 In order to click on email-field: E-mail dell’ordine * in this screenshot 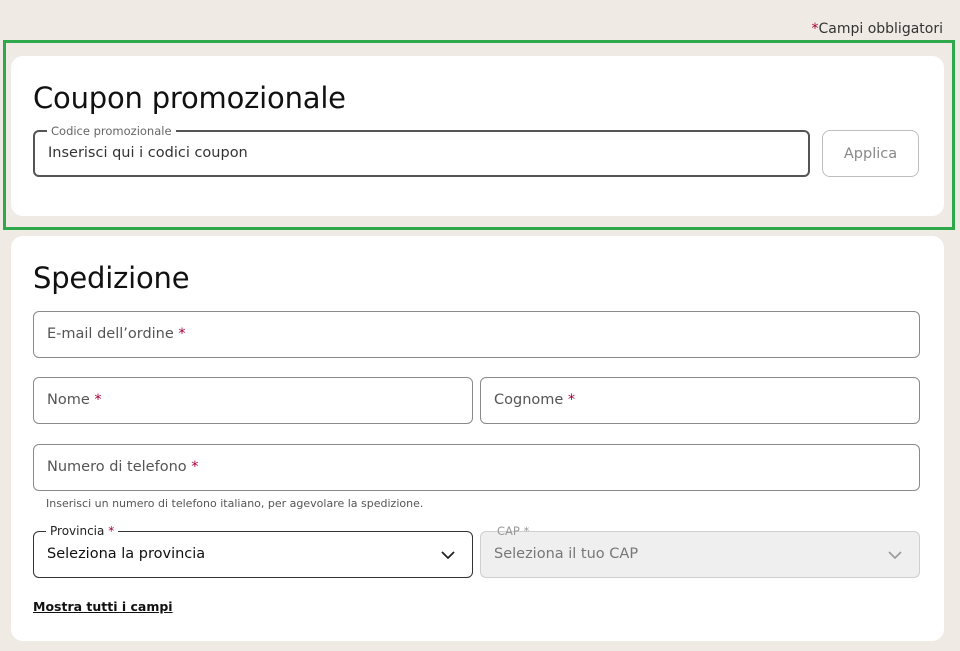, I will do `click(476, 334)`.